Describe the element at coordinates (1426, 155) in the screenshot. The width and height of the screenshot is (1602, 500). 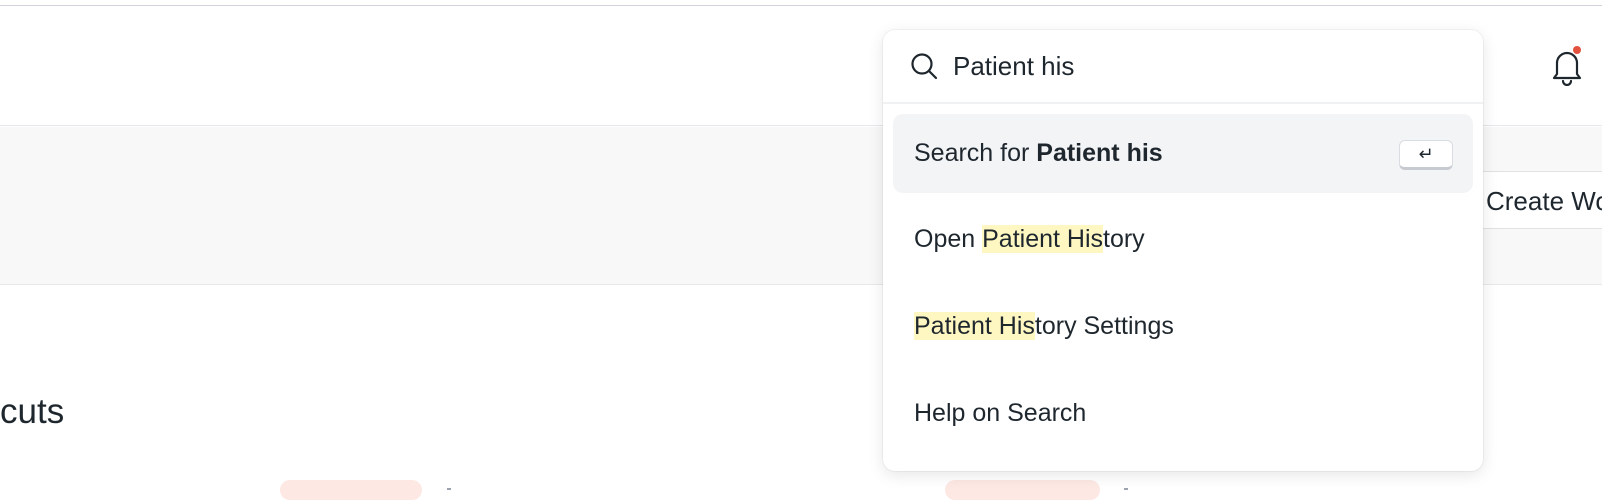
I see `enter-key-icon: ↵` at that location.